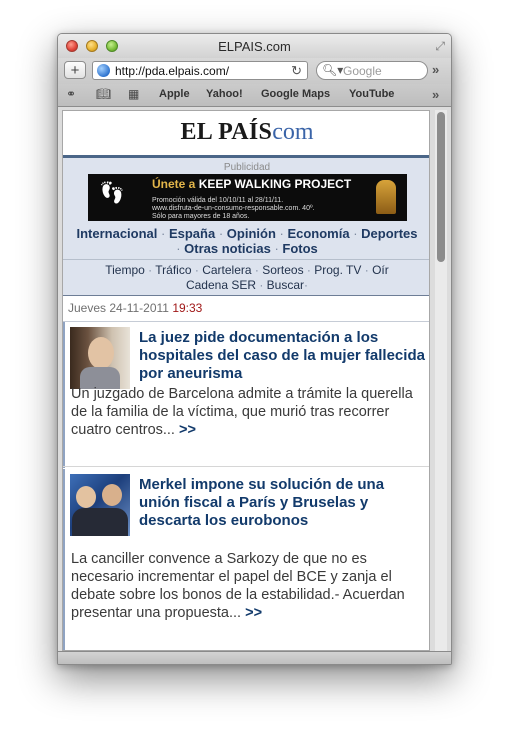 This screenshot has width=506, height=743. What do you see at coordinates (172, 71) in the screenshot?
I see `url-text: http://pda.elpais.com/` at bounding box center [172, 71].